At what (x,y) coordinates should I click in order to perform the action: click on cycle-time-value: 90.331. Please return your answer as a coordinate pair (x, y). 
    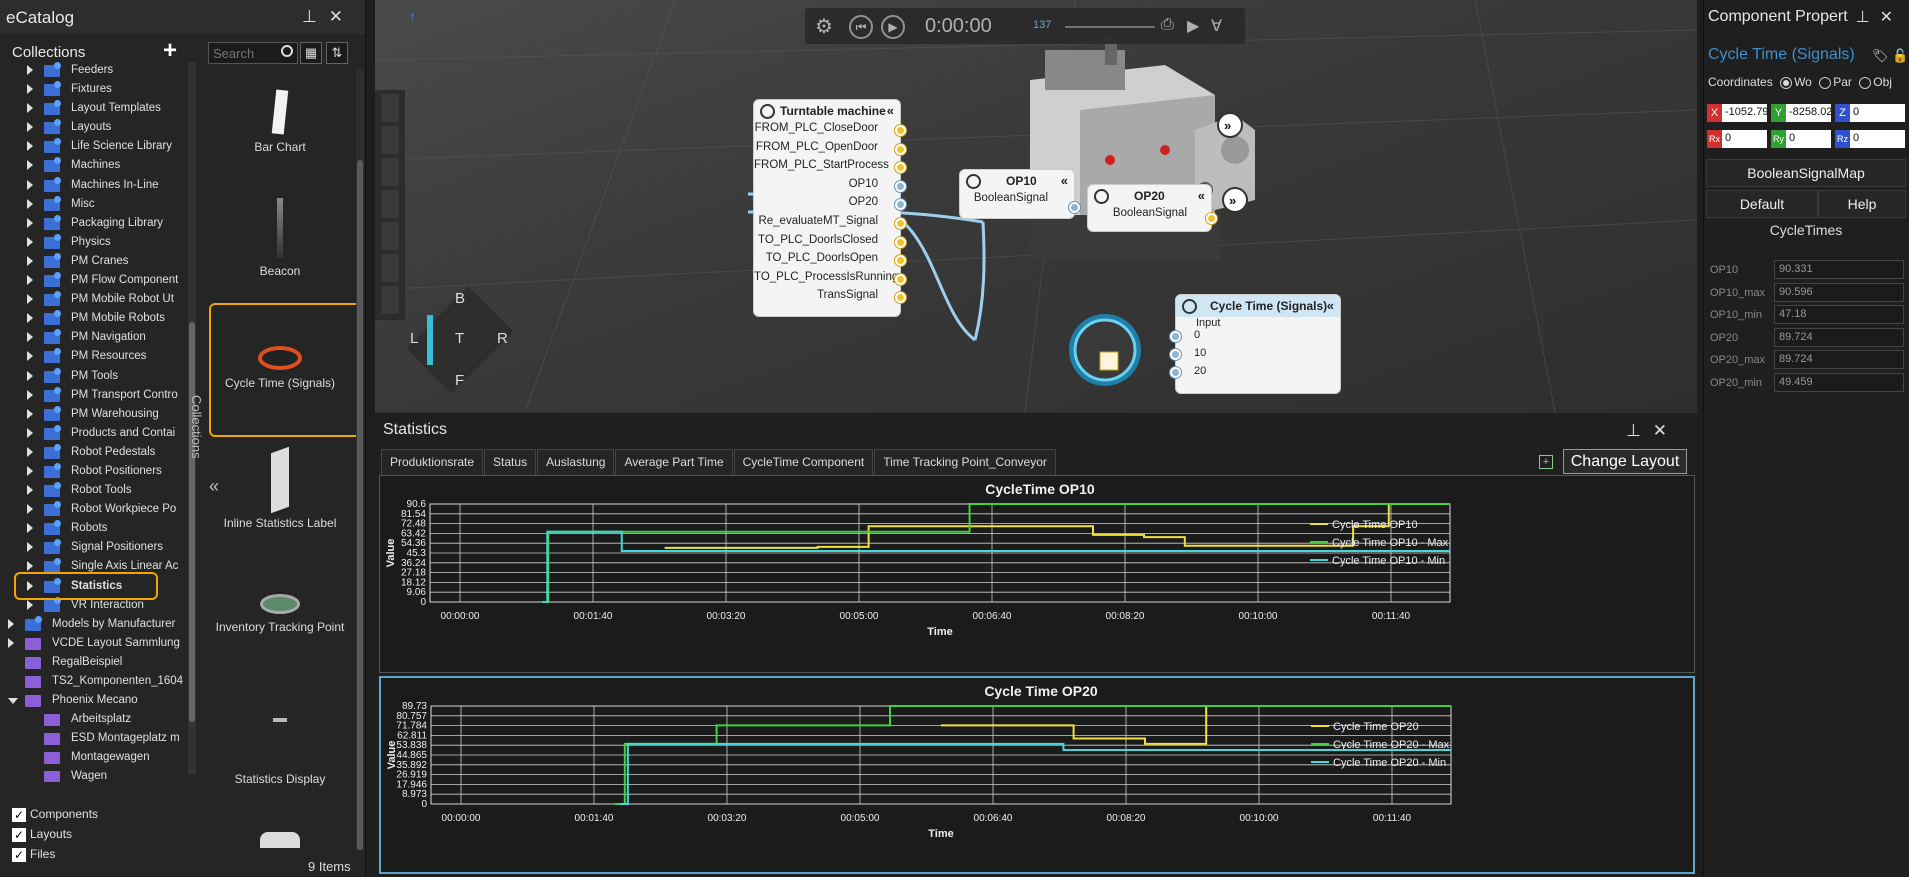
    Looking at the image, I should click on (1839, 269).